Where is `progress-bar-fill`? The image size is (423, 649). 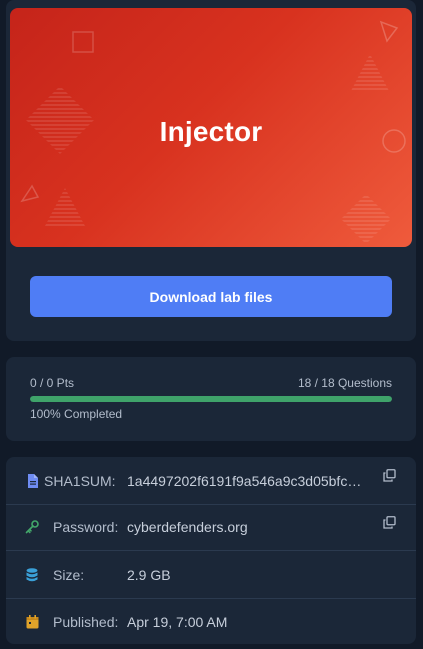 progress-bar-fill is located at coordinates (211, 399).